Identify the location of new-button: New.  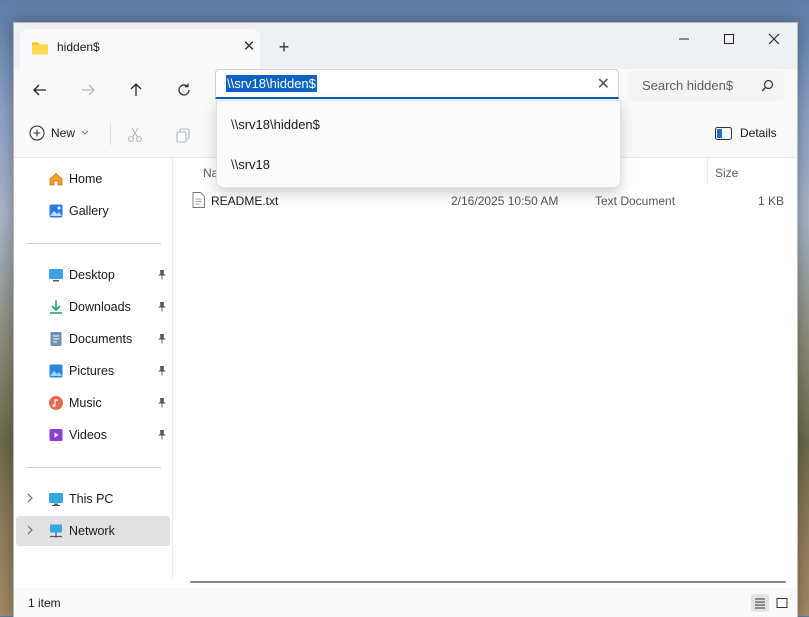
(59, 133).